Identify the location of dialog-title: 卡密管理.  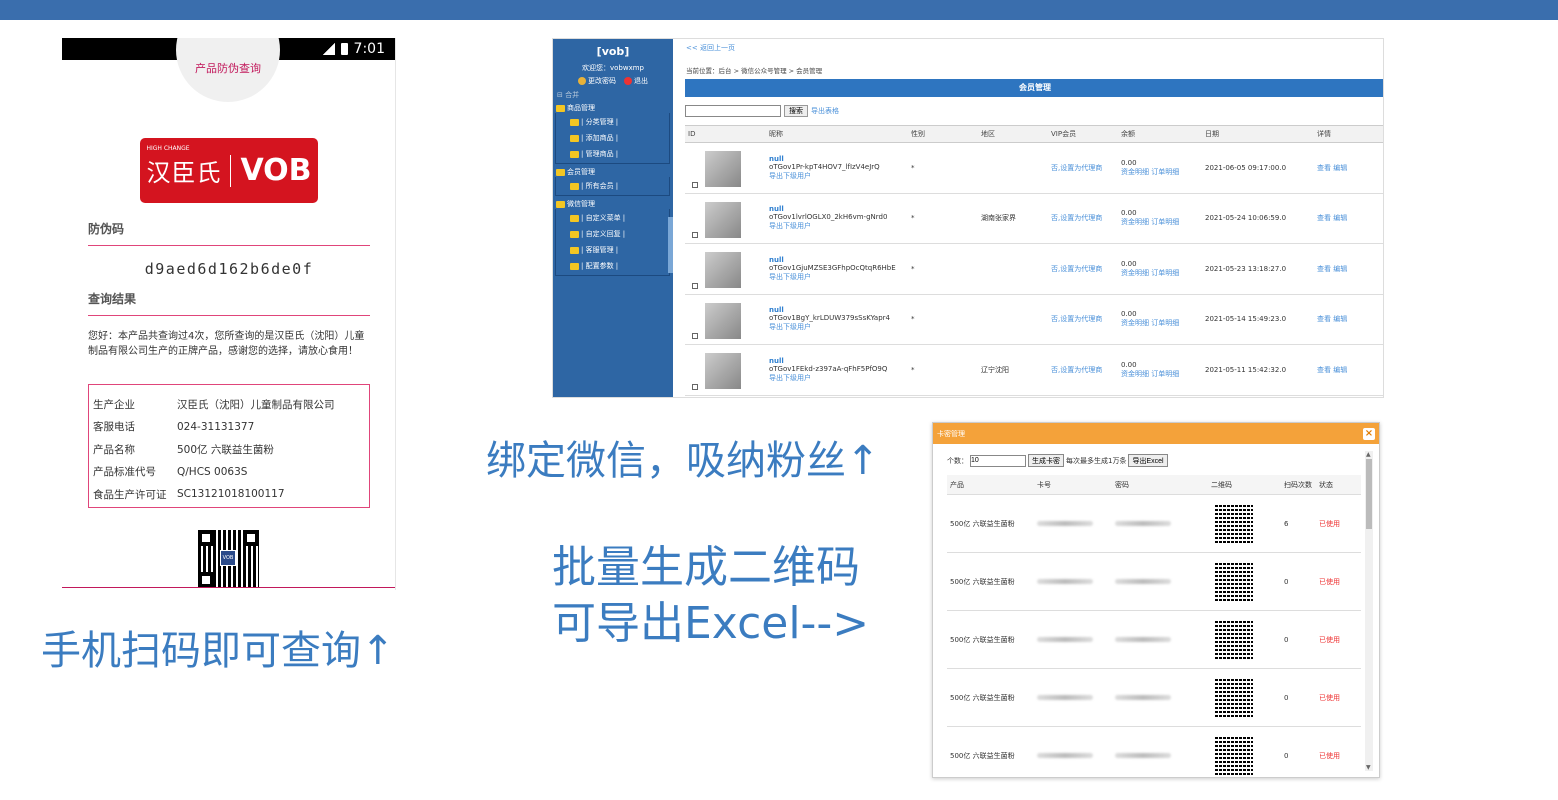
(951, 433).